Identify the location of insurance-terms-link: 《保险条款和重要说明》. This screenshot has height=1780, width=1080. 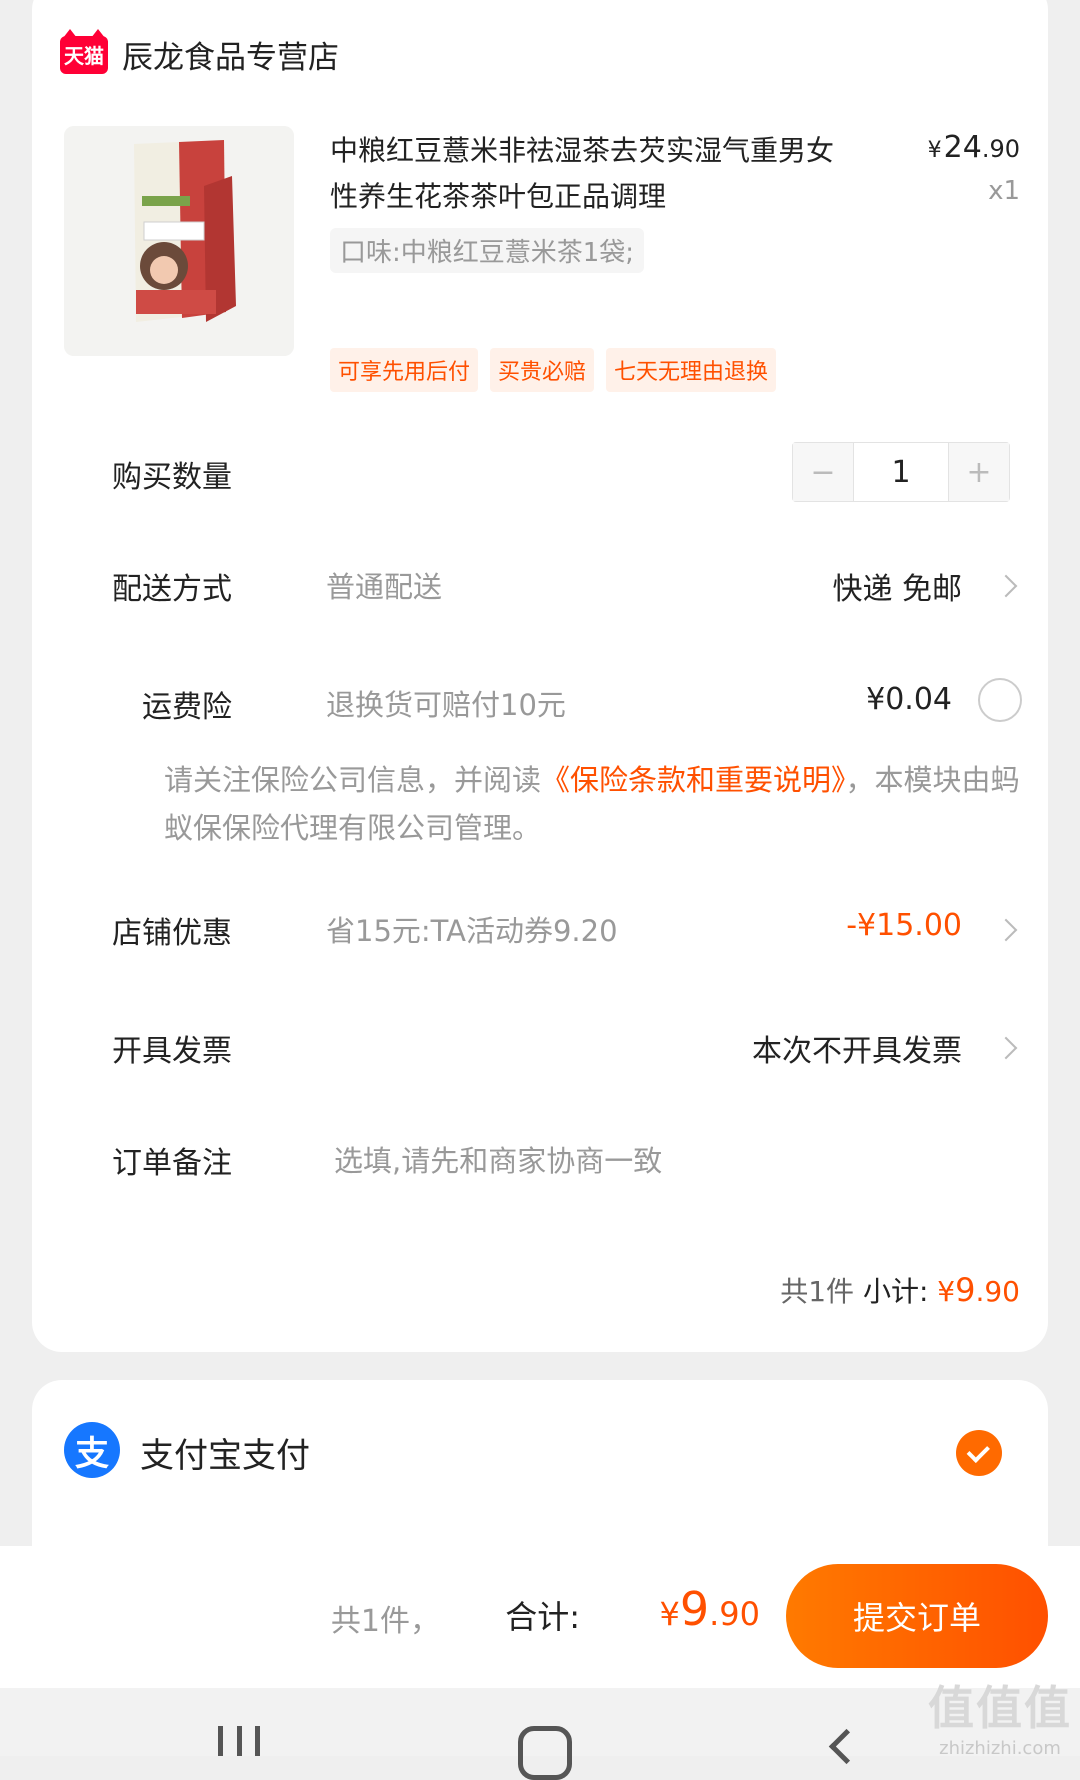
(693, 780).